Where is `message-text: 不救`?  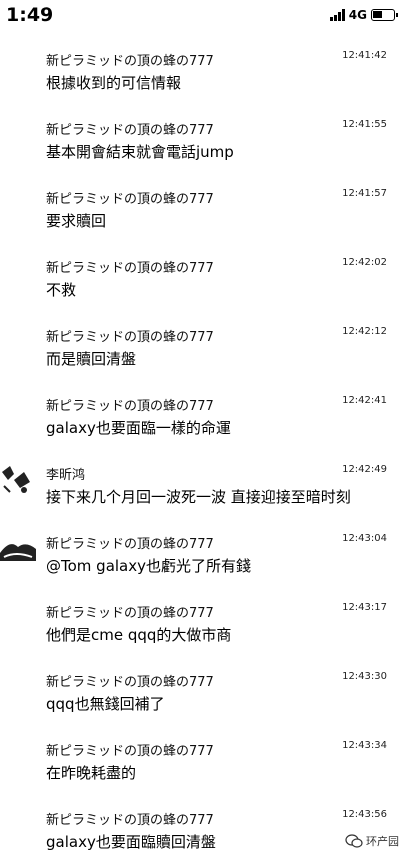 message-text: 不救 is located at coordinates (61, 290).